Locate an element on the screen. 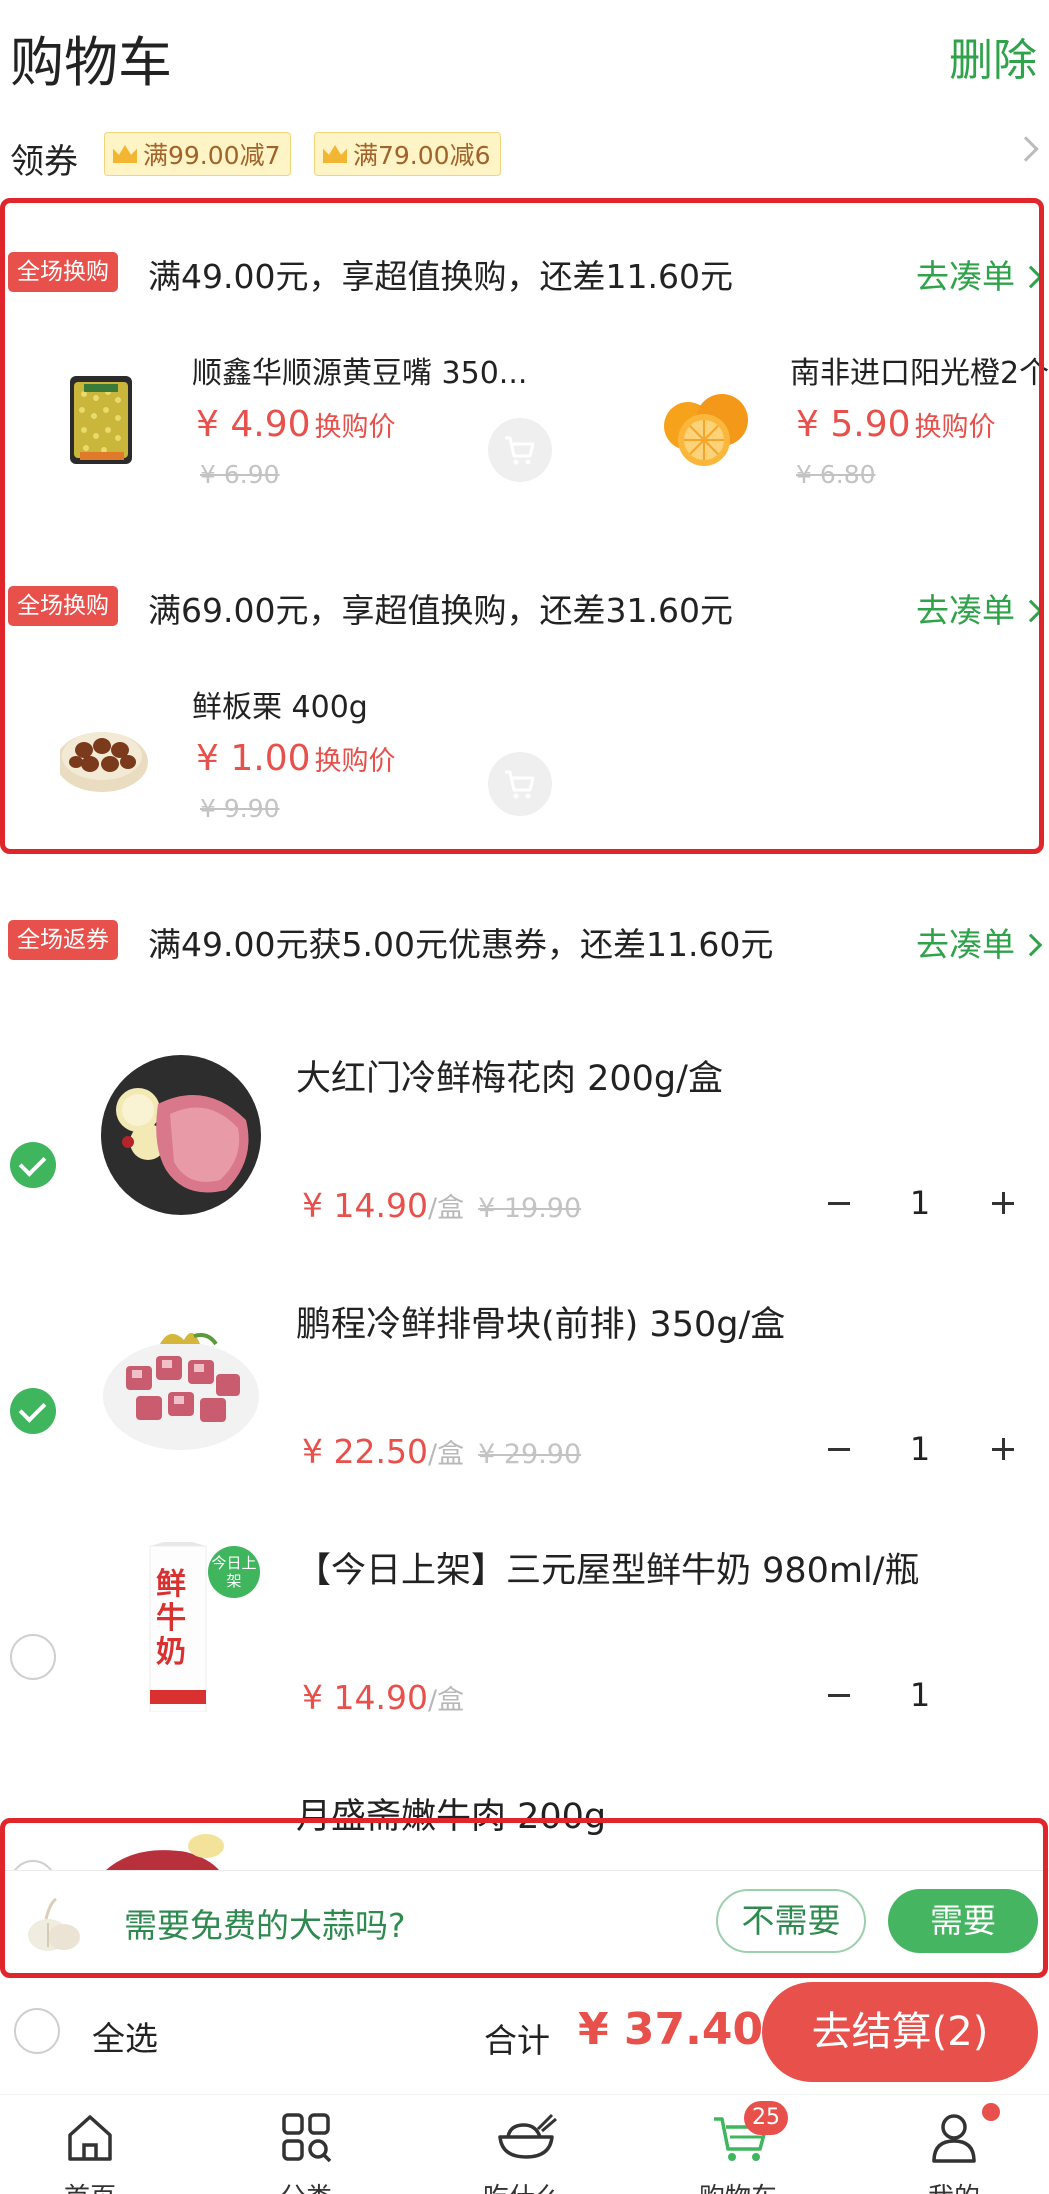  promo-text: 满49.00元获5.00元优惠券，还差11.60元 is located at coordinates (461, 944).